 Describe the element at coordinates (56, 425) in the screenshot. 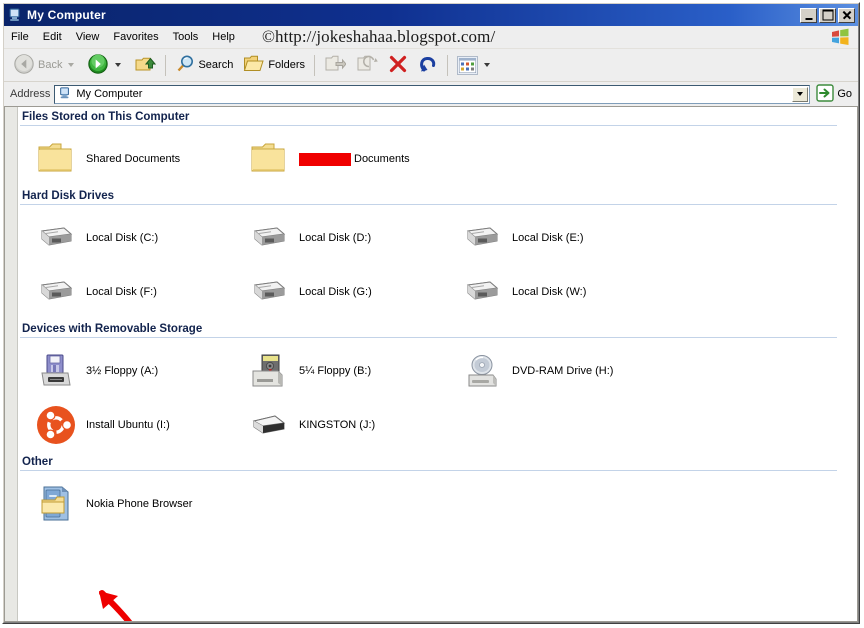

I see `ubuntu-logo-icon` at that location.